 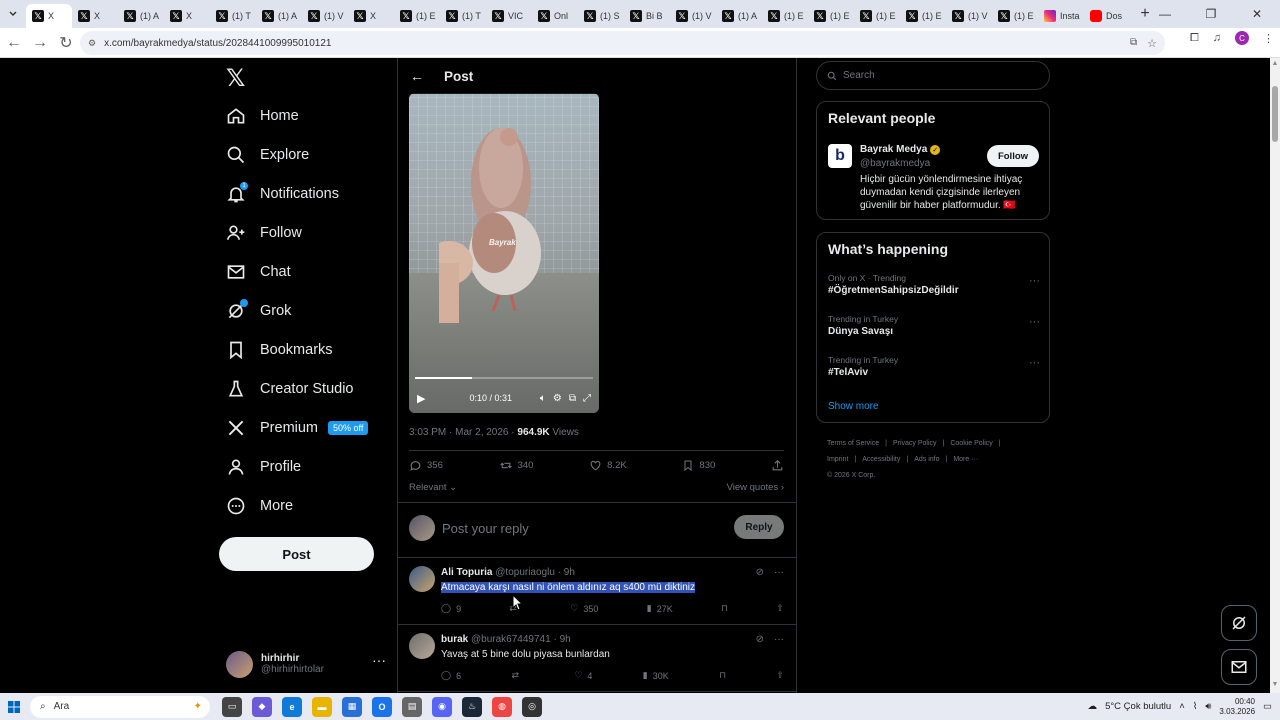 I want to click on notification-icon: ▭, so click(x=1267, y=706).